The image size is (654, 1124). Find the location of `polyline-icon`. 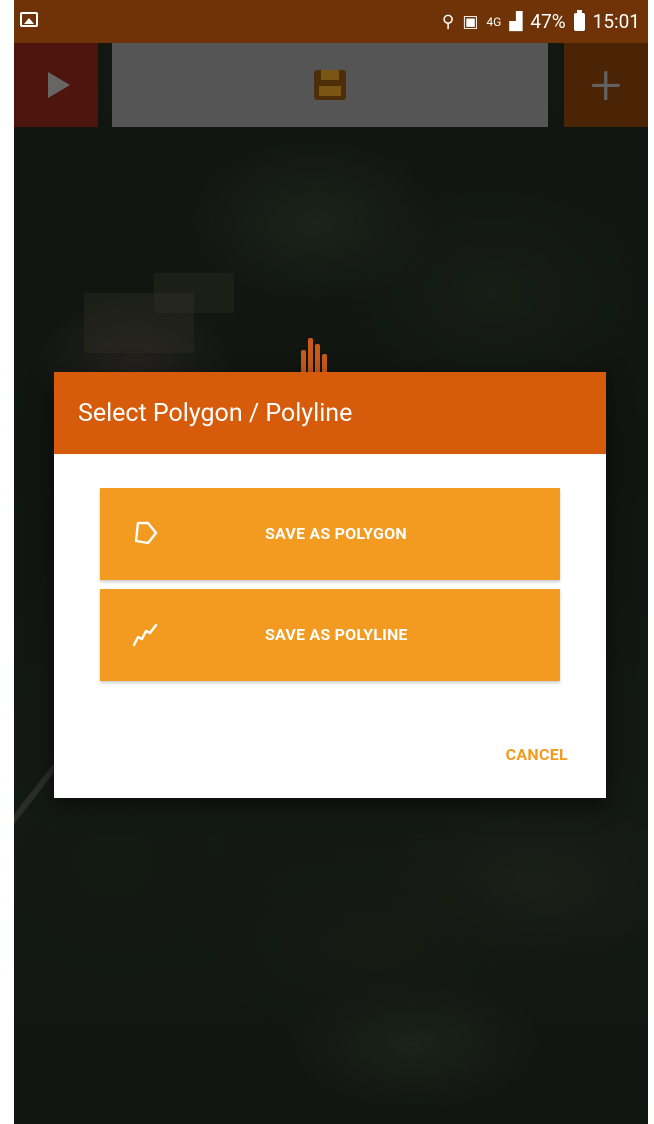

polyline-icon is located at coordinates (145, 635).